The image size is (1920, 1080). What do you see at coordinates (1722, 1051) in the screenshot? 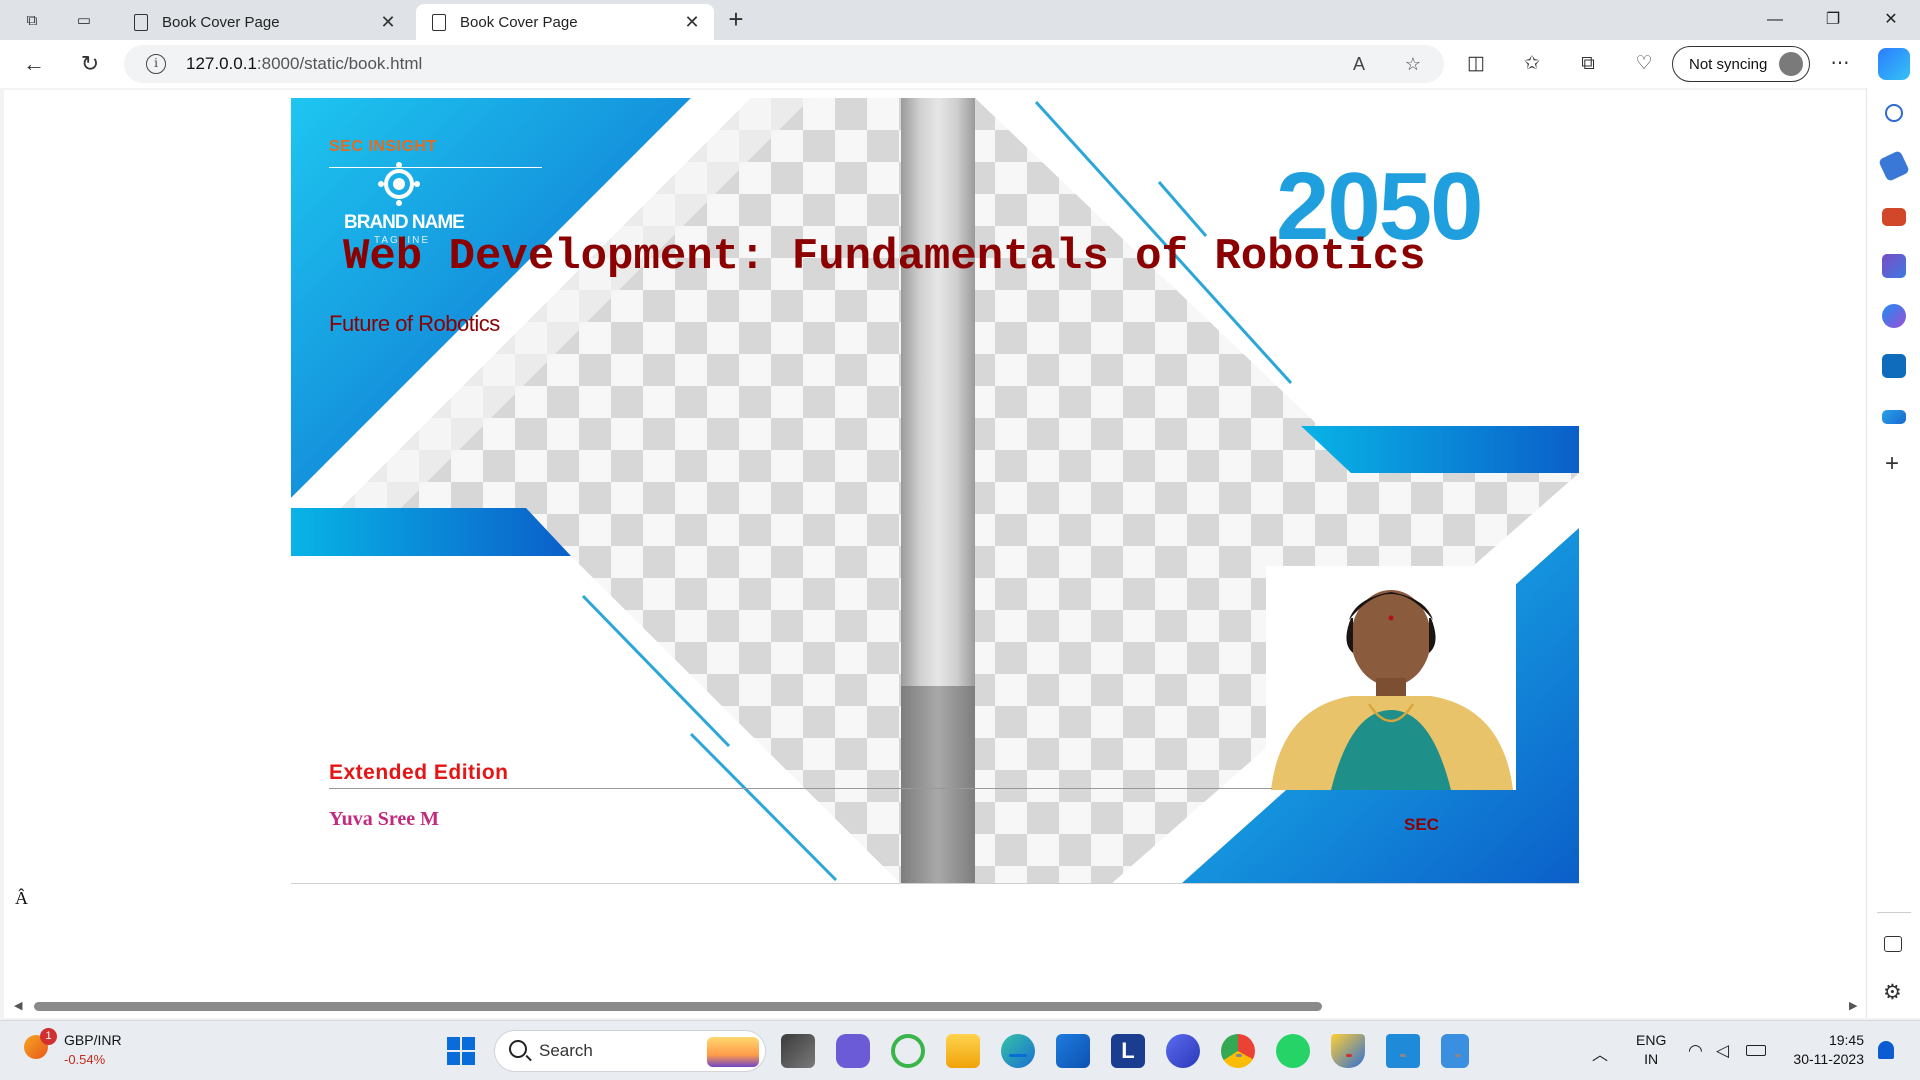
I see `volume-icon: ◁` at bounding box center [1722, 1051].